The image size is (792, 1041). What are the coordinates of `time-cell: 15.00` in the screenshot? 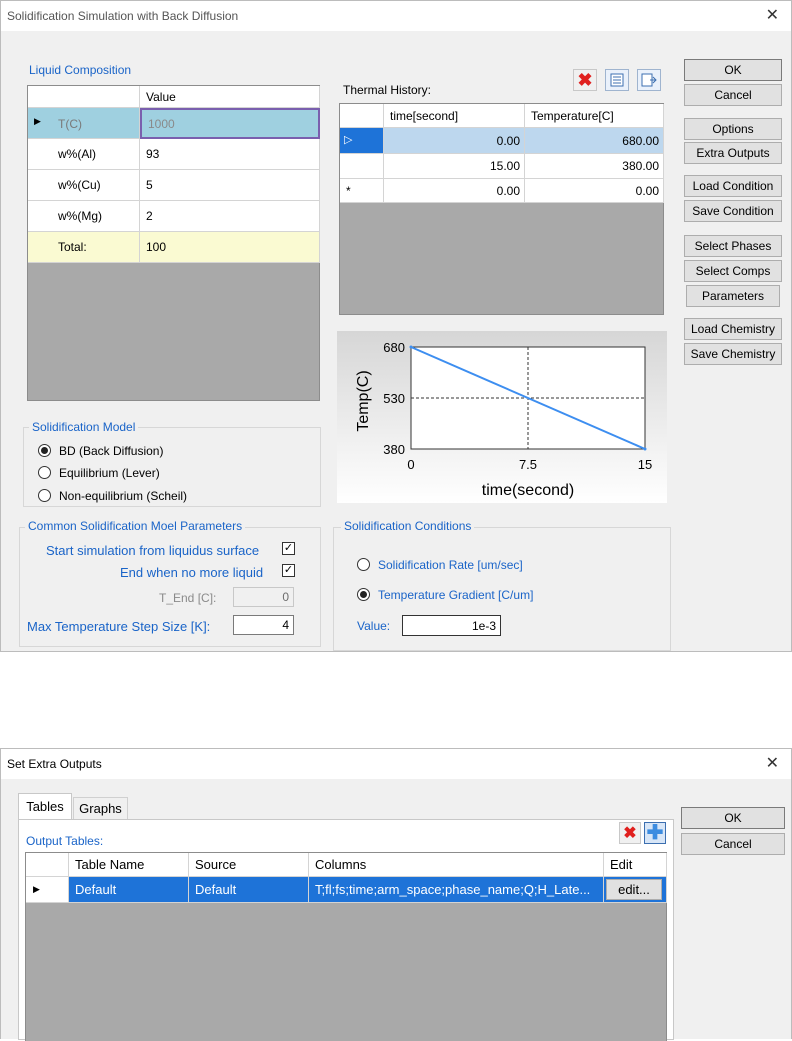 It's located at (454, 166).